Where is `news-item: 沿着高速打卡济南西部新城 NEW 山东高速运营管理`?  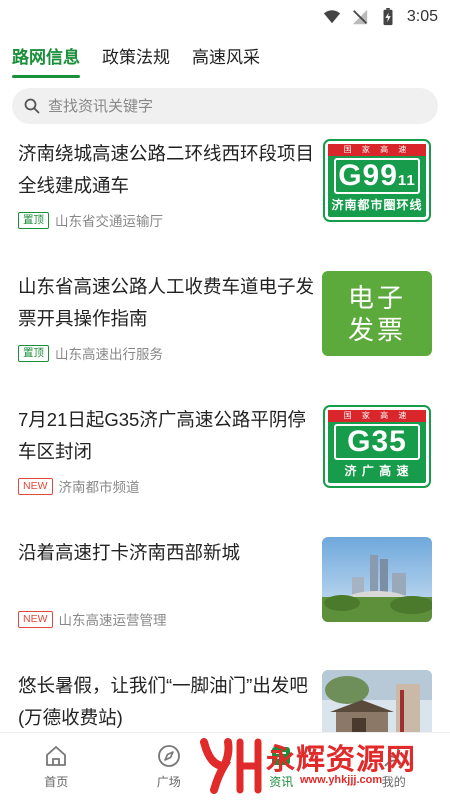 news-item: 沿着高速打卡济南西部新城 NEW 山东高速运营管理 is located at coordinates (225, 582).